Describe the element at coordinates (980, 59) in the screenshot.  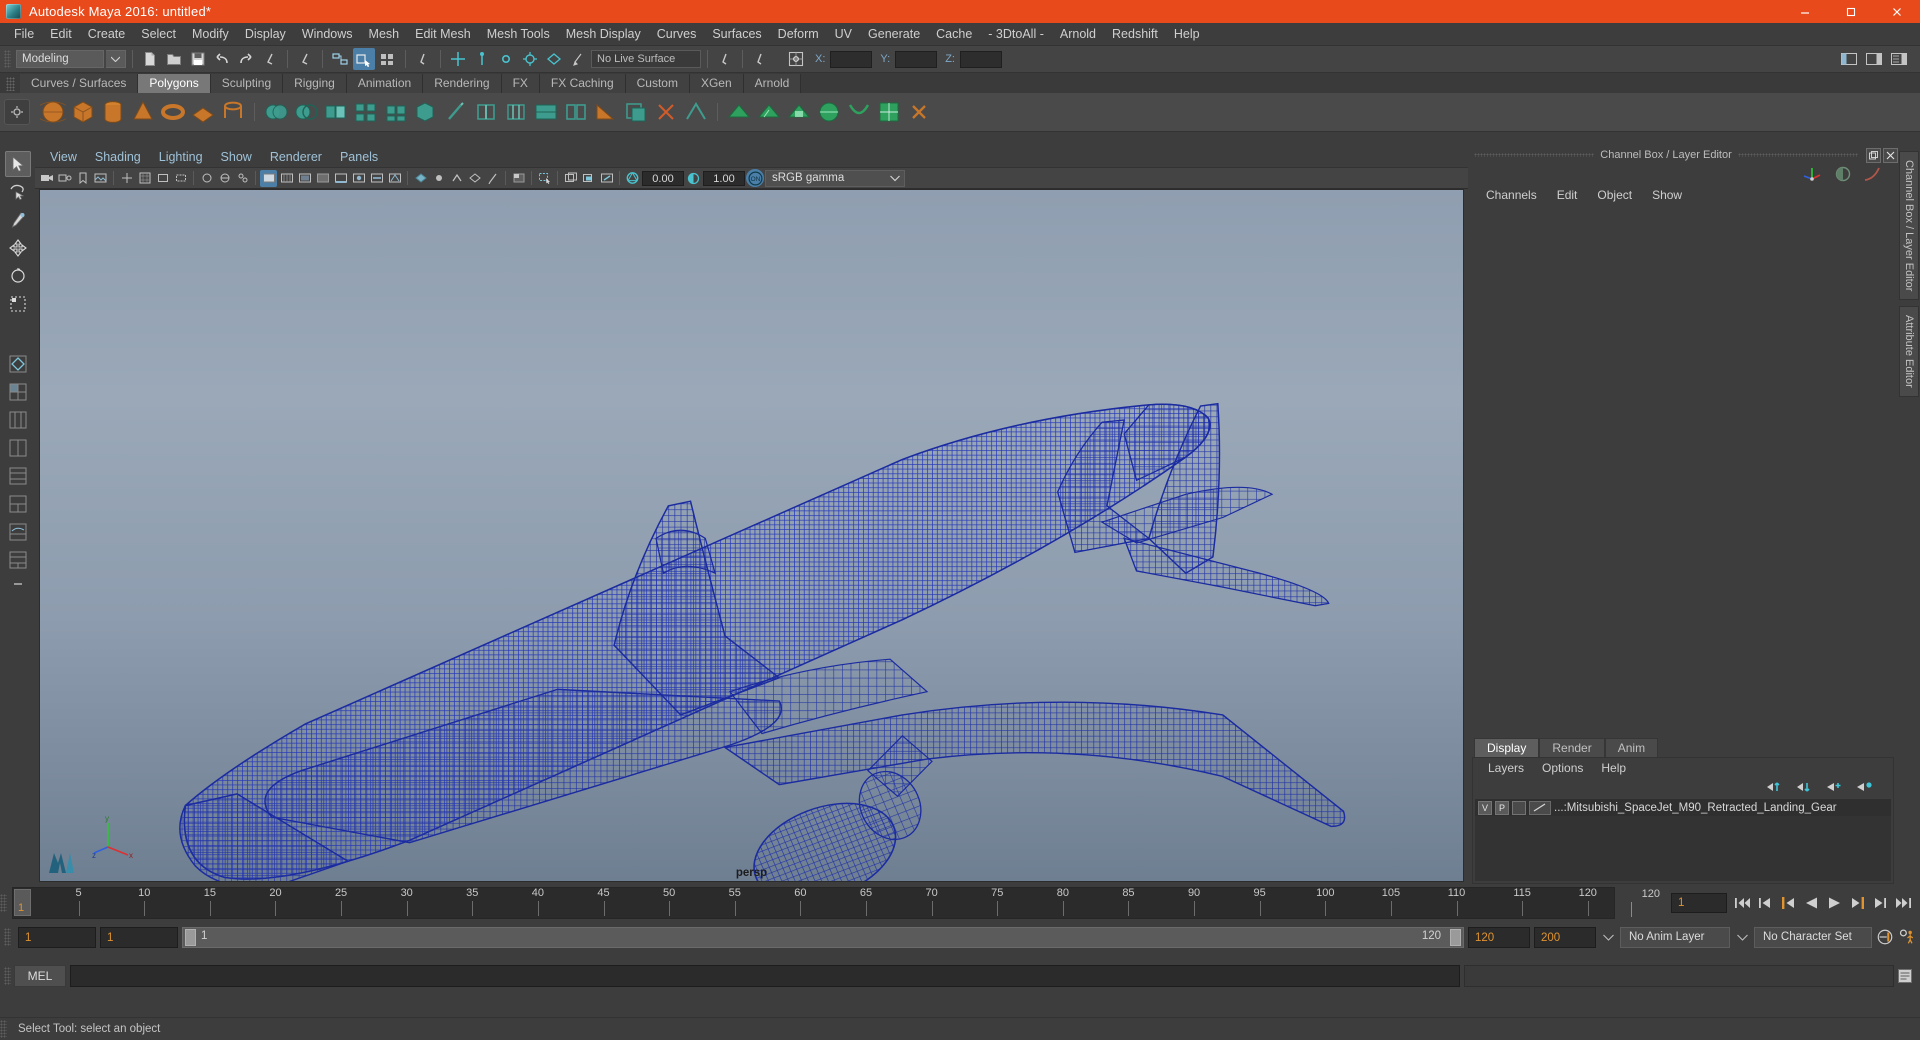
I see `z-coordinate-field` at that location.